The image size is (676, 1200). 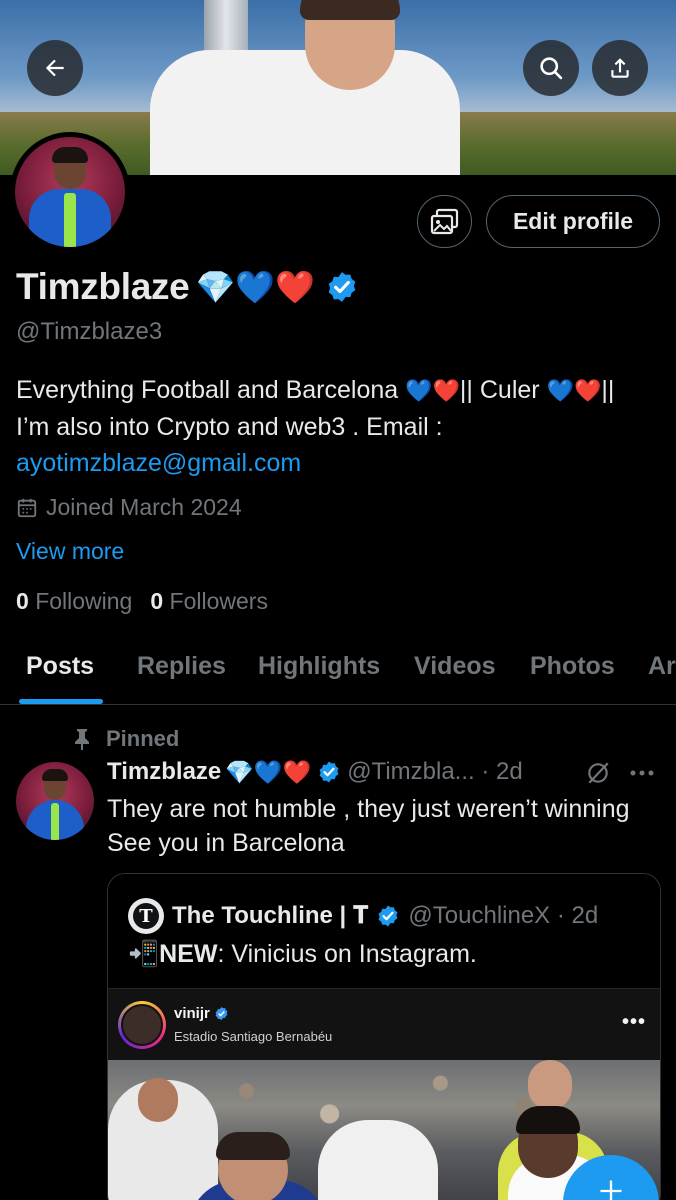 What do you see at coordinates (74, 601) in the screenshot?
I see `following-link: 0 Following` at bounding box center [74, 601].